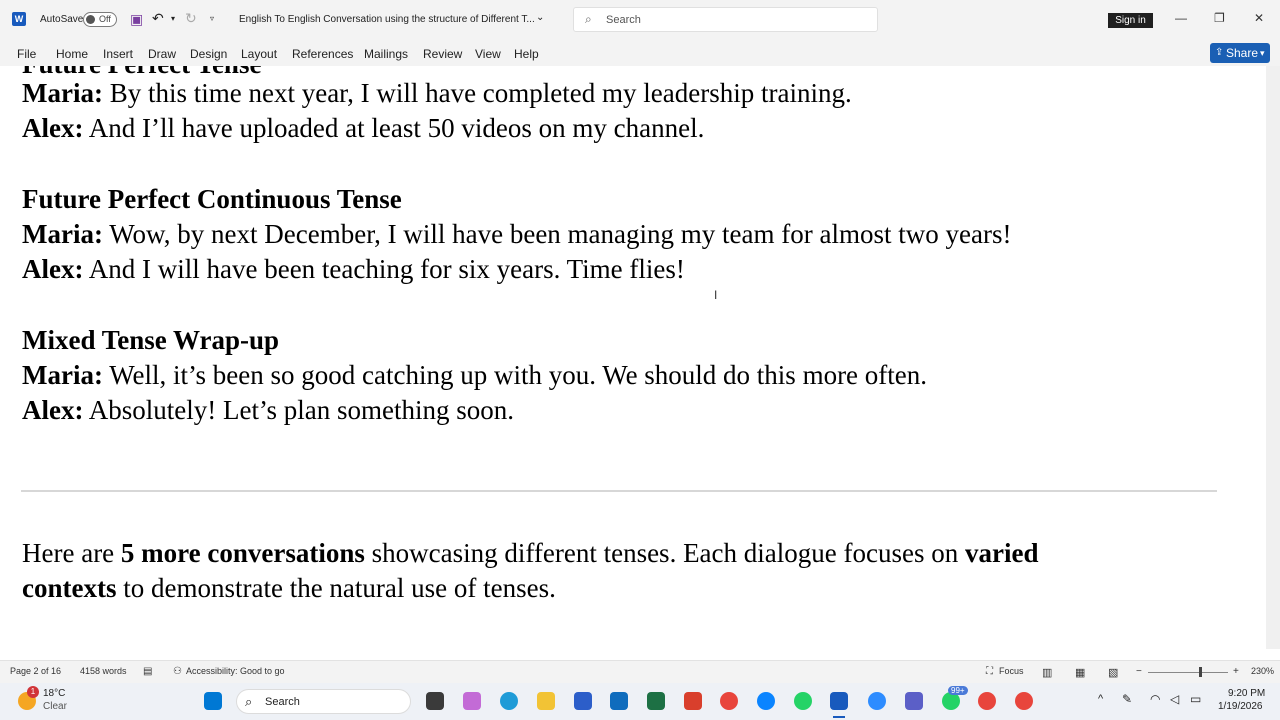 This screenshot has height=720, width=1280. Describe the element at coordinates (1259, 18) in the screenshot. I see `close-icon: ✕` at that location.